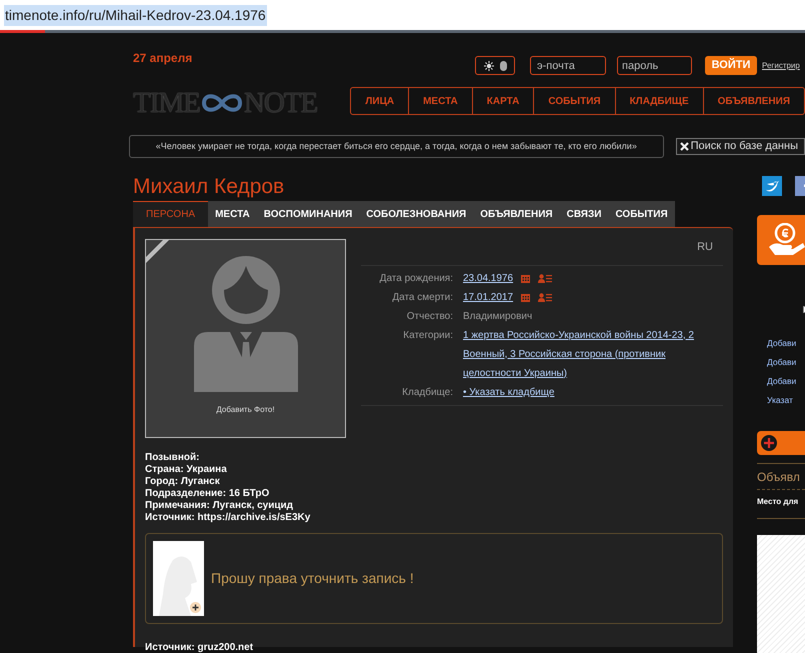 This screenshot has width=805, height=653. Describe the element at coordinates (416, 214) in the screenshot. I see `profile-tab: СОБОЛЕЗНОВАНИЯ` at that location.